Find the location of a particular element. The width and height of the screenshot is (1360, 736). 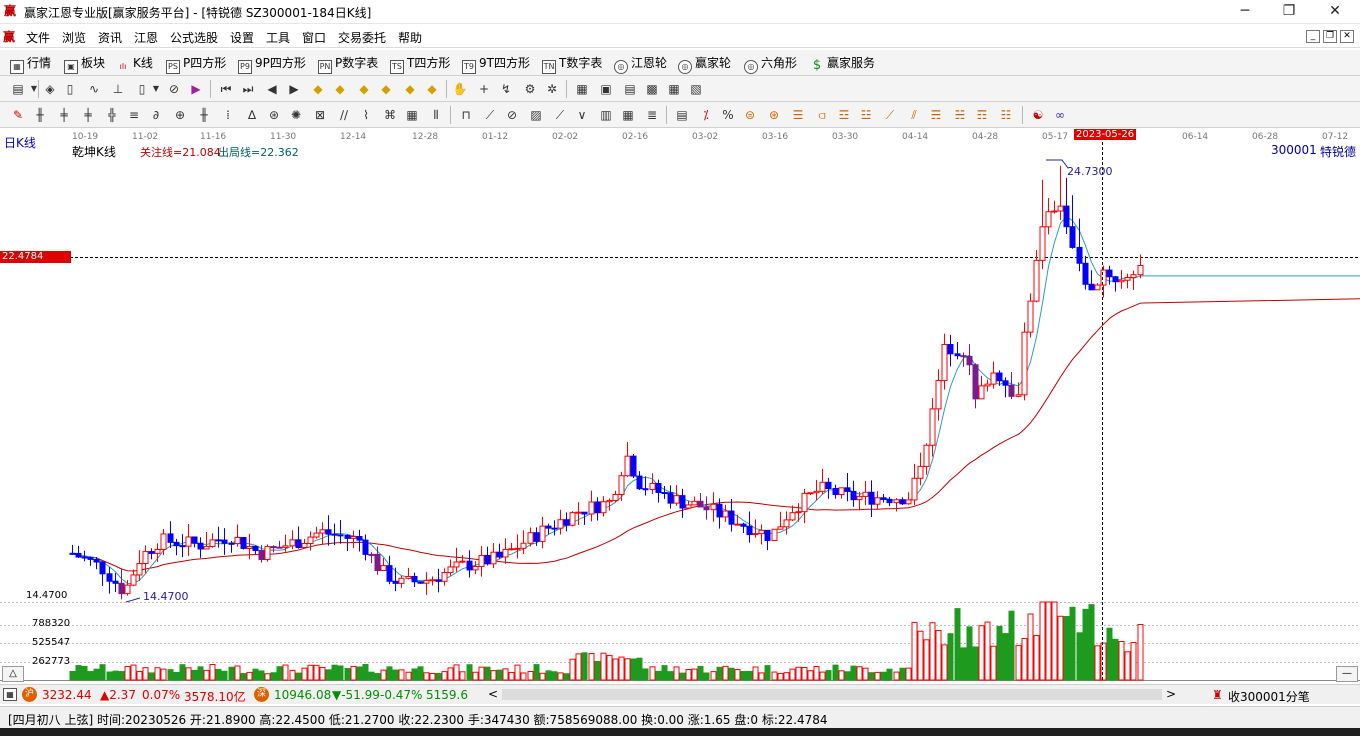

tool13-icon: ⊠ is located at coordinates (320, 115).